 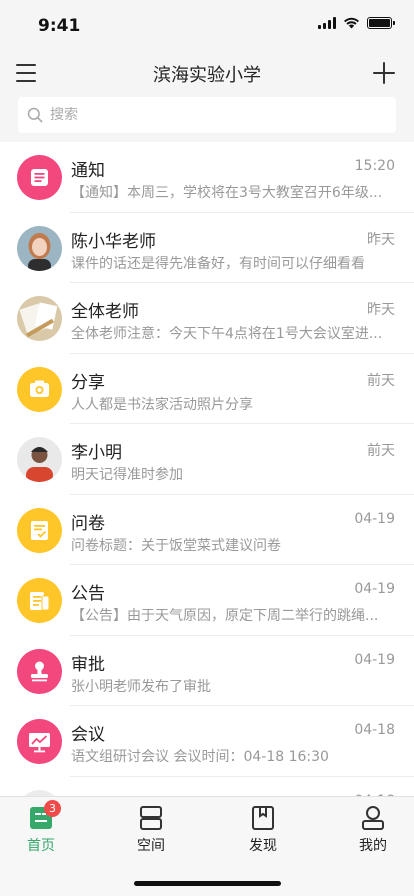 What do you see at coordinates (35, 115) in the screenshot?
I see `search-icon` at bounding box center [35, 115].